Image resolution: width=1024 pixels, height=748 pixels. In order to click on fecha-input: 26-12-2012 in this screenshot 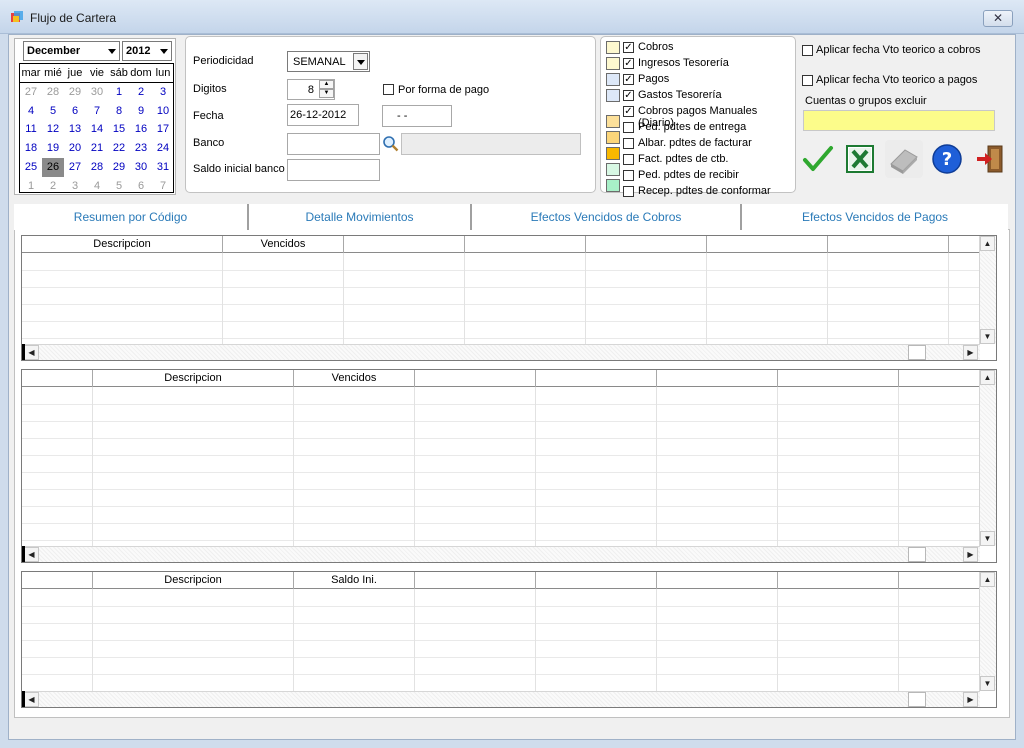, I will do `click(323, 115)`.